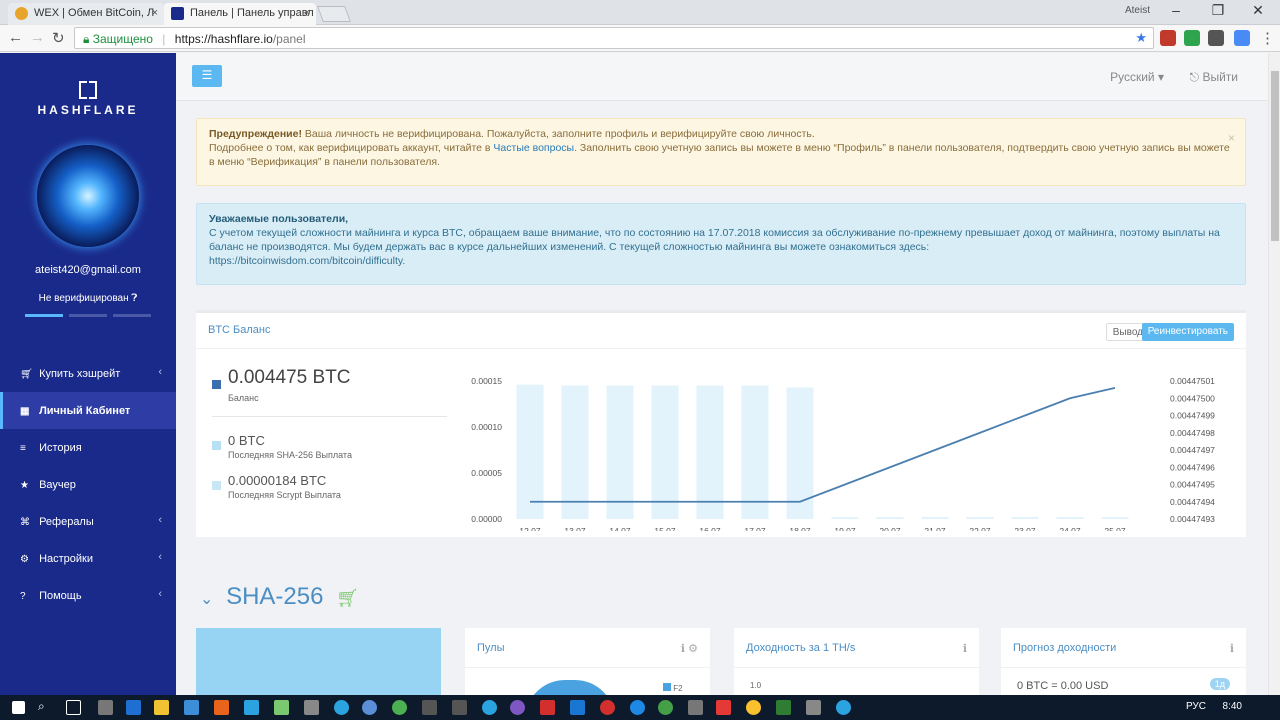 The width and height of the screenshot is (1280, 720). Describe the element at coordinates (246, 440) in the screenshot. I see `sha-payout-amount: 0 BTC` at that location.